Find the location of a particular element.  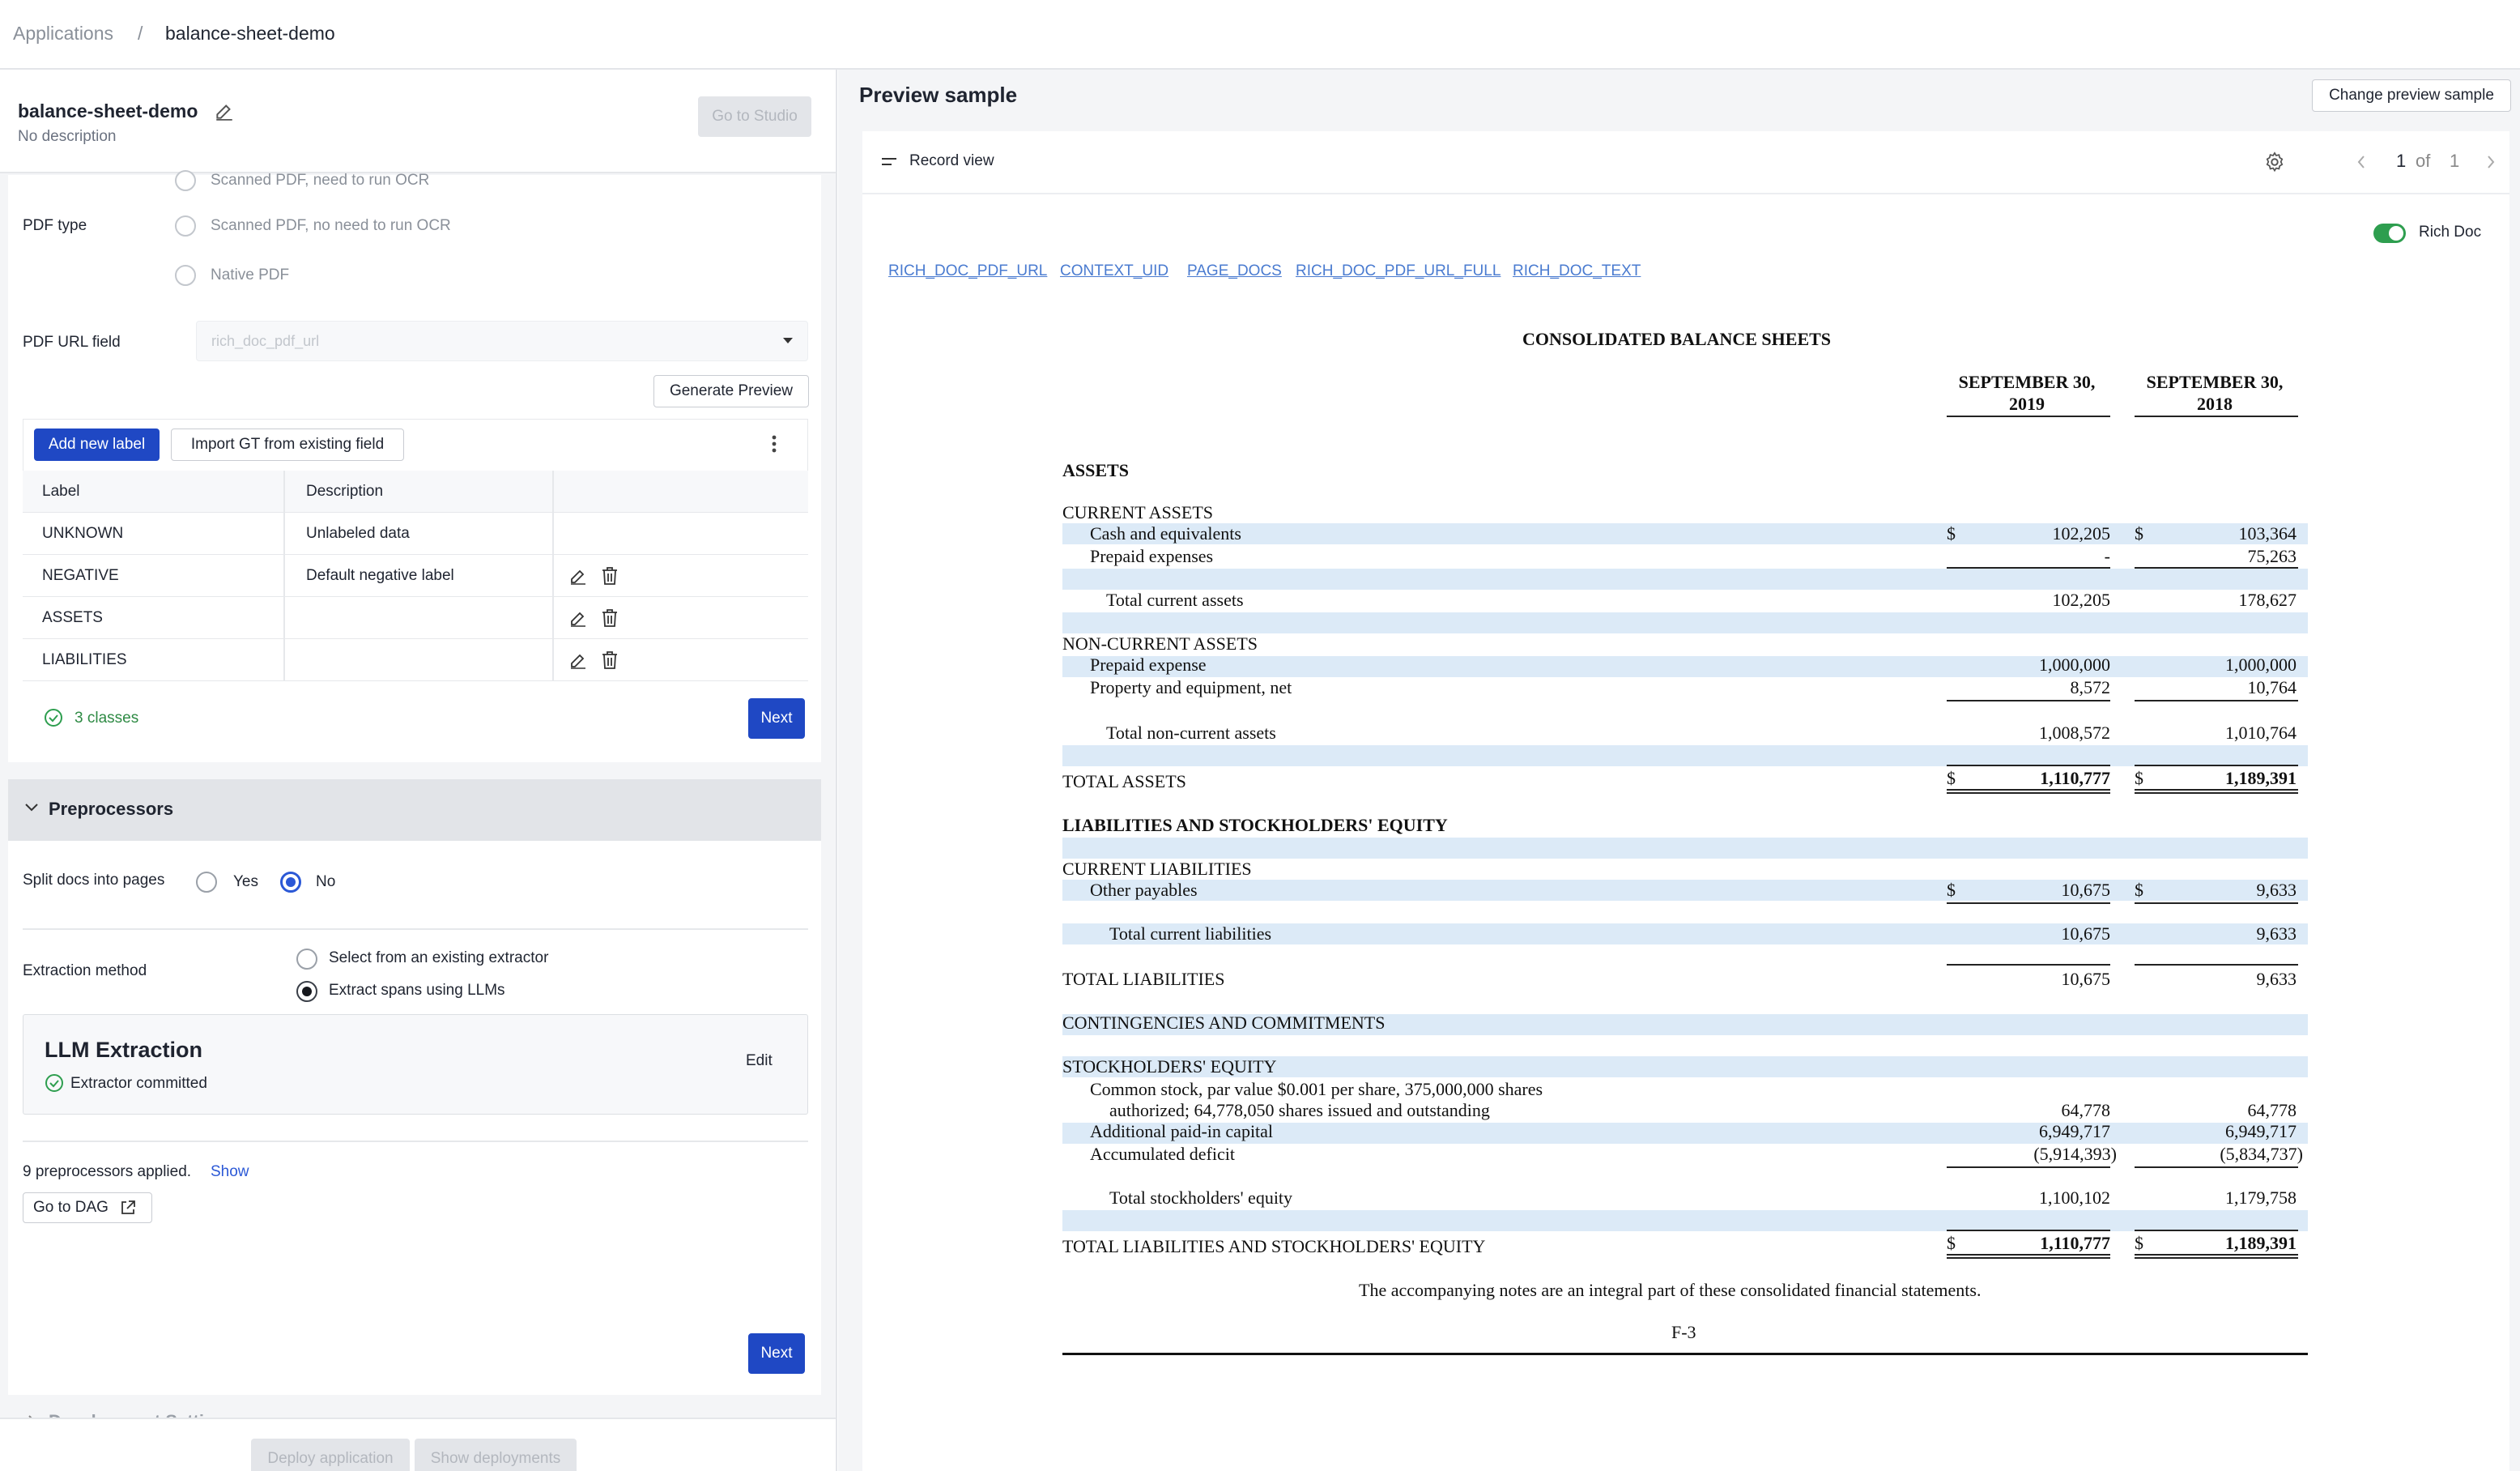

show-preprocessors-link: Show is located at coordinates (230, 1172).